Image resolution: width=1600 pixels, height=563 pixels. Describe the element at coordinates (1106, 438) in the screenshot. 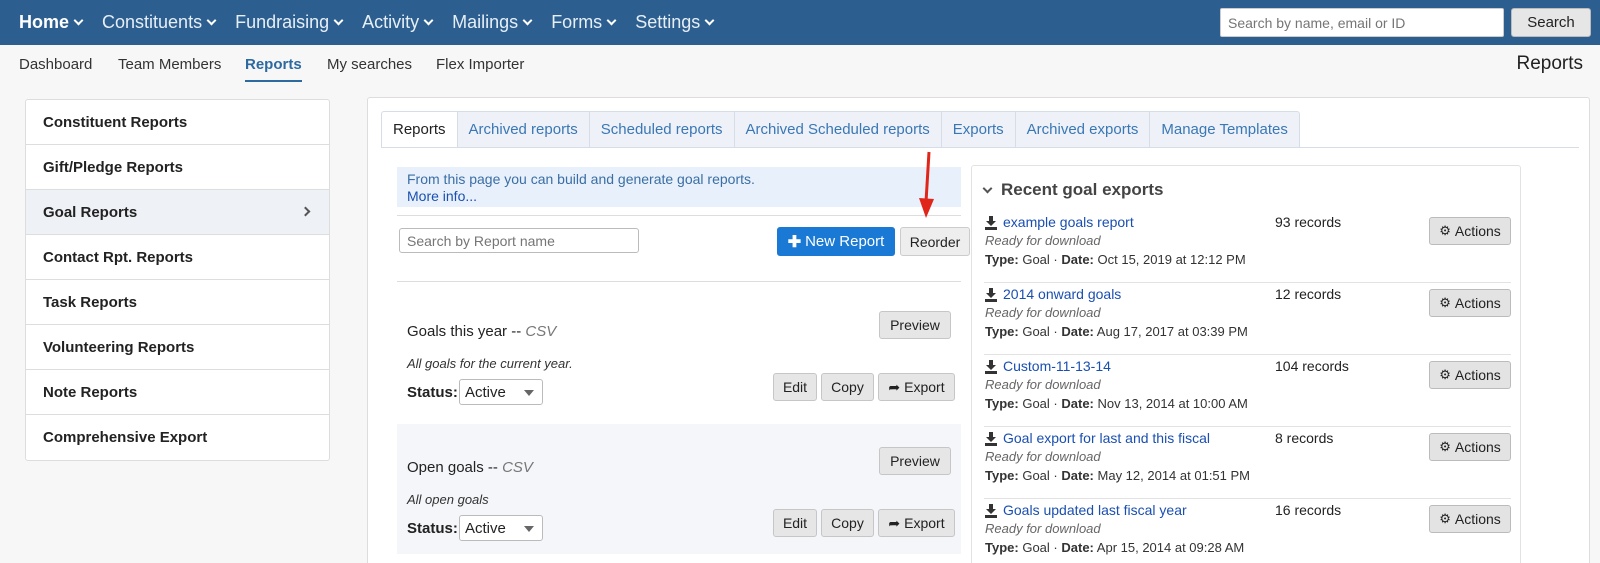

I see `export-name-link: Goal export for last and this fiscal` at that location.